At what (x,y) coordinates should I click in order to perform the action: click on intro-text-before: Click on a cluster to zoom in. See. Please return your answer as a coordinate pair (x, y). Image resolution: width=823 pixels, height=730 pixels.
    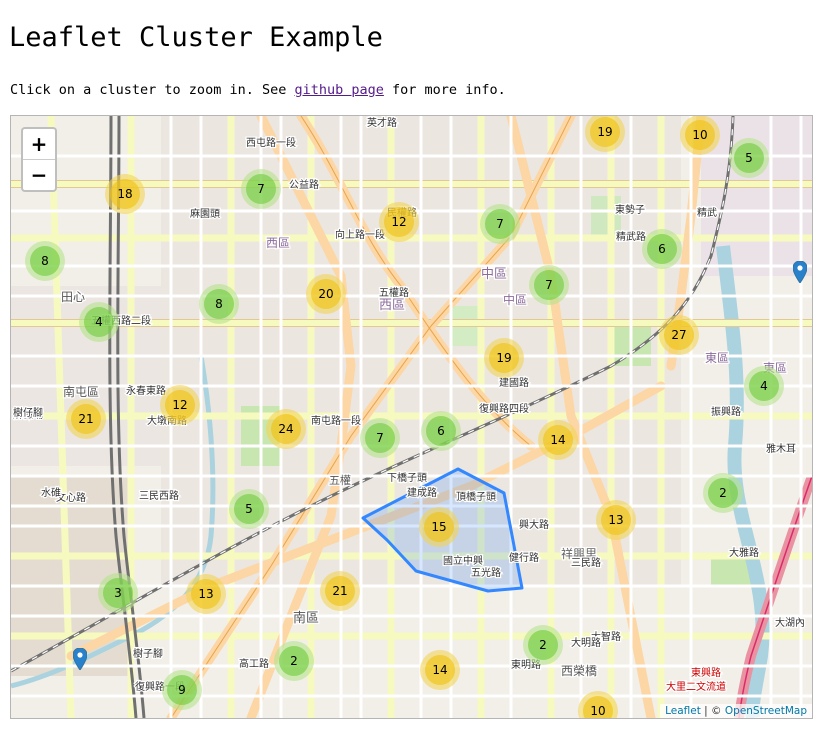
    Looking at the image, I should click on (152, 90).